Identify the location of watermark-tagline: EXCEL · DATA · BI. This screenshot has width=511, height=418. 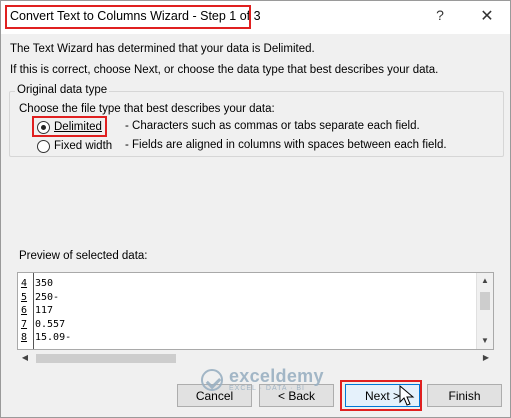
(267, 388).